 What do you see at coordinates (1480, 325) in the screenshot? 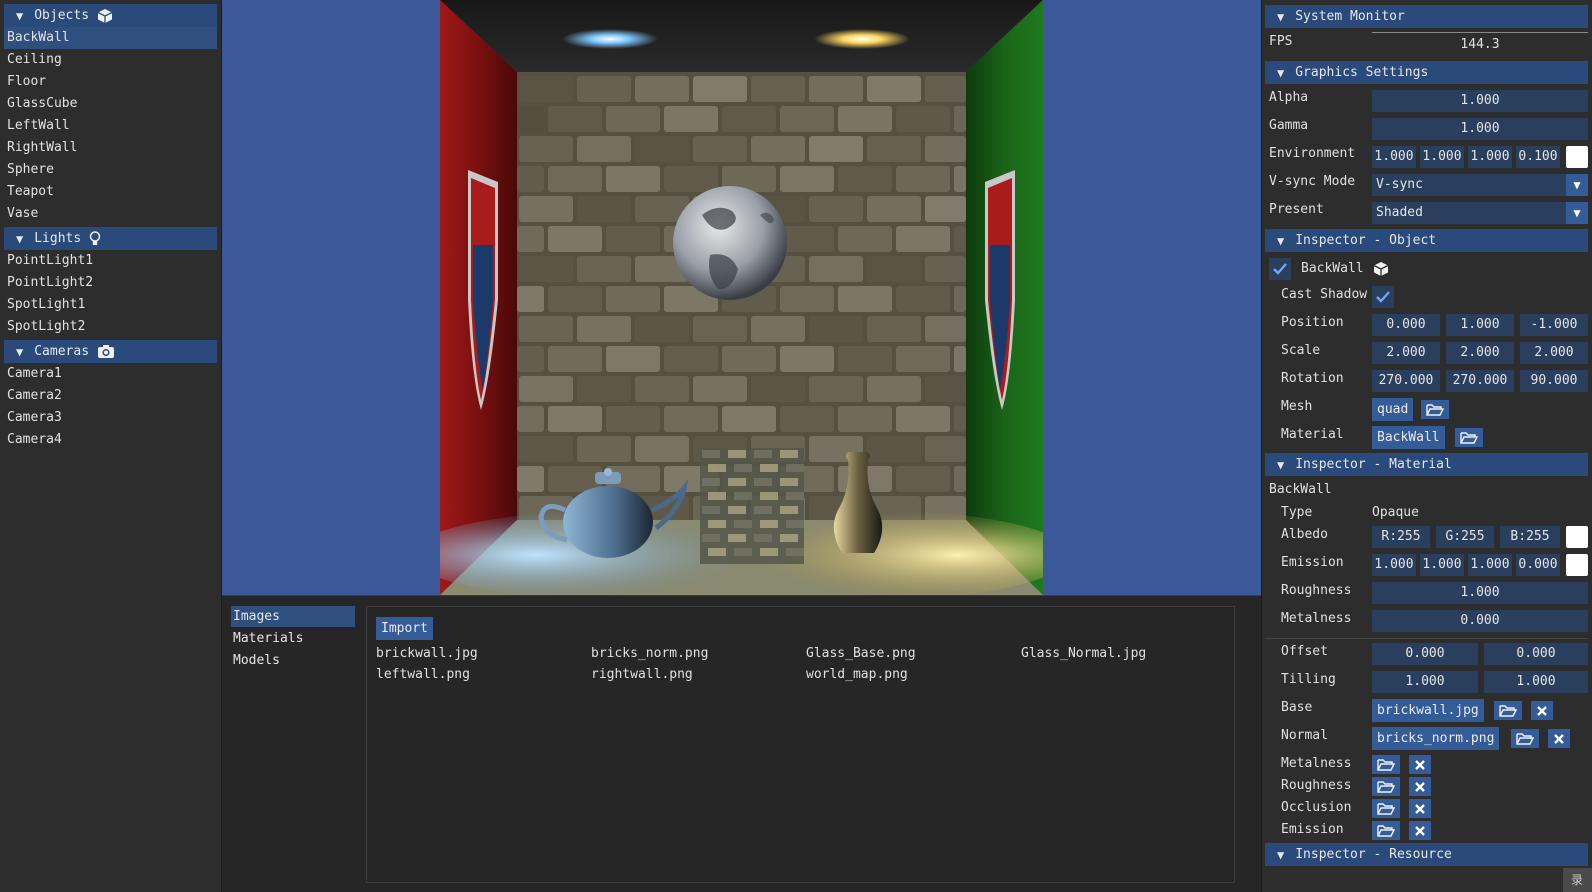
I see `position-y-field: 1.000` at bounding box center [1480, 325].